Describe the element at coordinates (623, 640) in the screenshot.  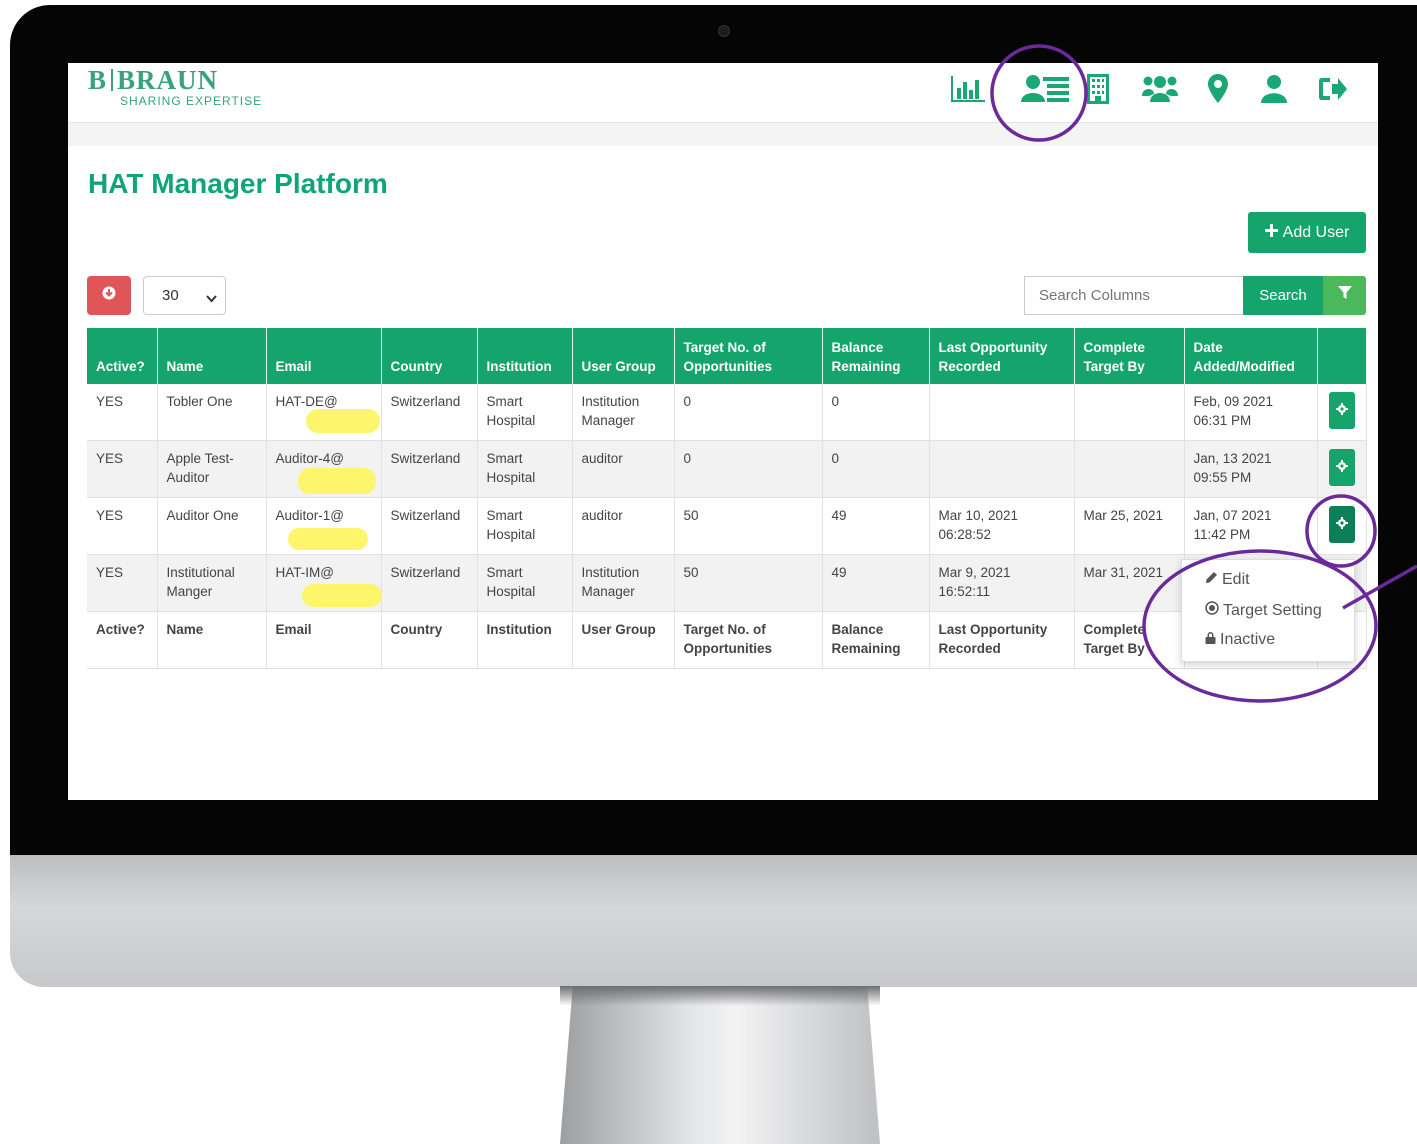
I see `footer-cell: User Group` at that location.